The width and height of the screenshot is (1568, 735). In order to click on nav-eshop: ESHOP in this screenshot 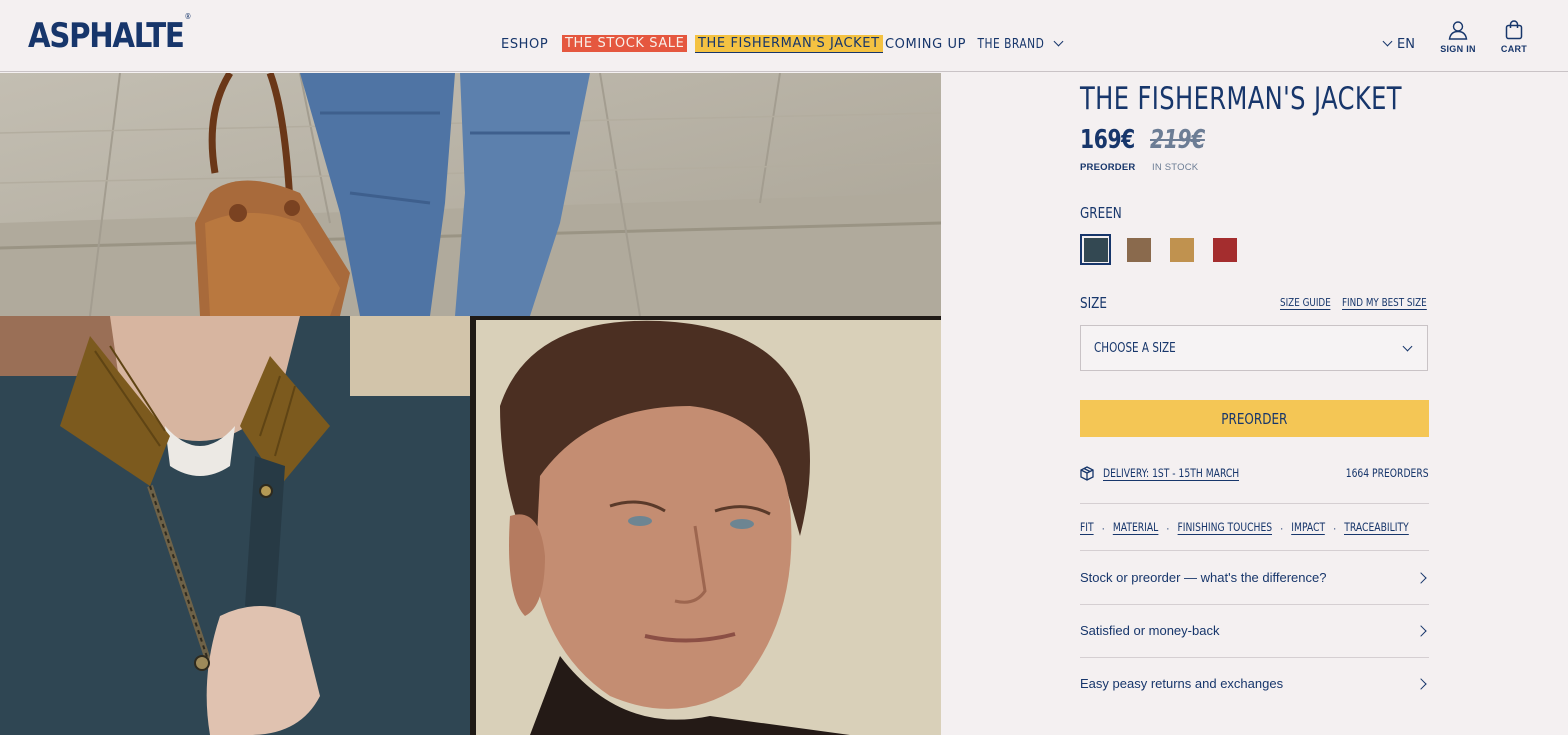, I will do `click(524, 44)`.